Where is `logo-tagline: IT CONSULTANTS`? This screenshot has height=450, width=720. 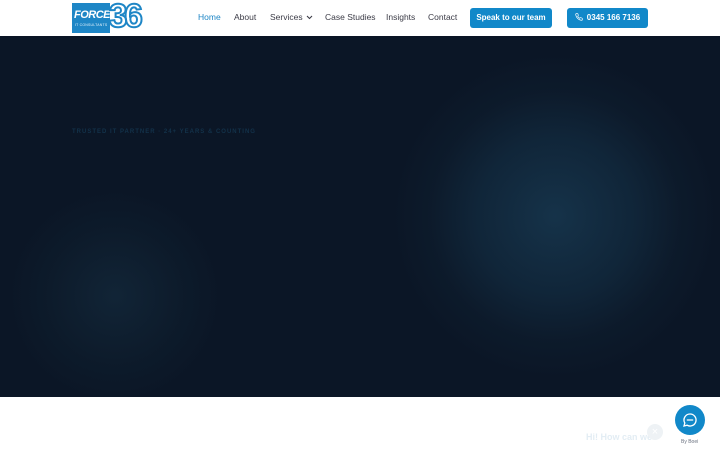
logo-tagline: IT CONSULTANTS is located at coordinates (91, 25).